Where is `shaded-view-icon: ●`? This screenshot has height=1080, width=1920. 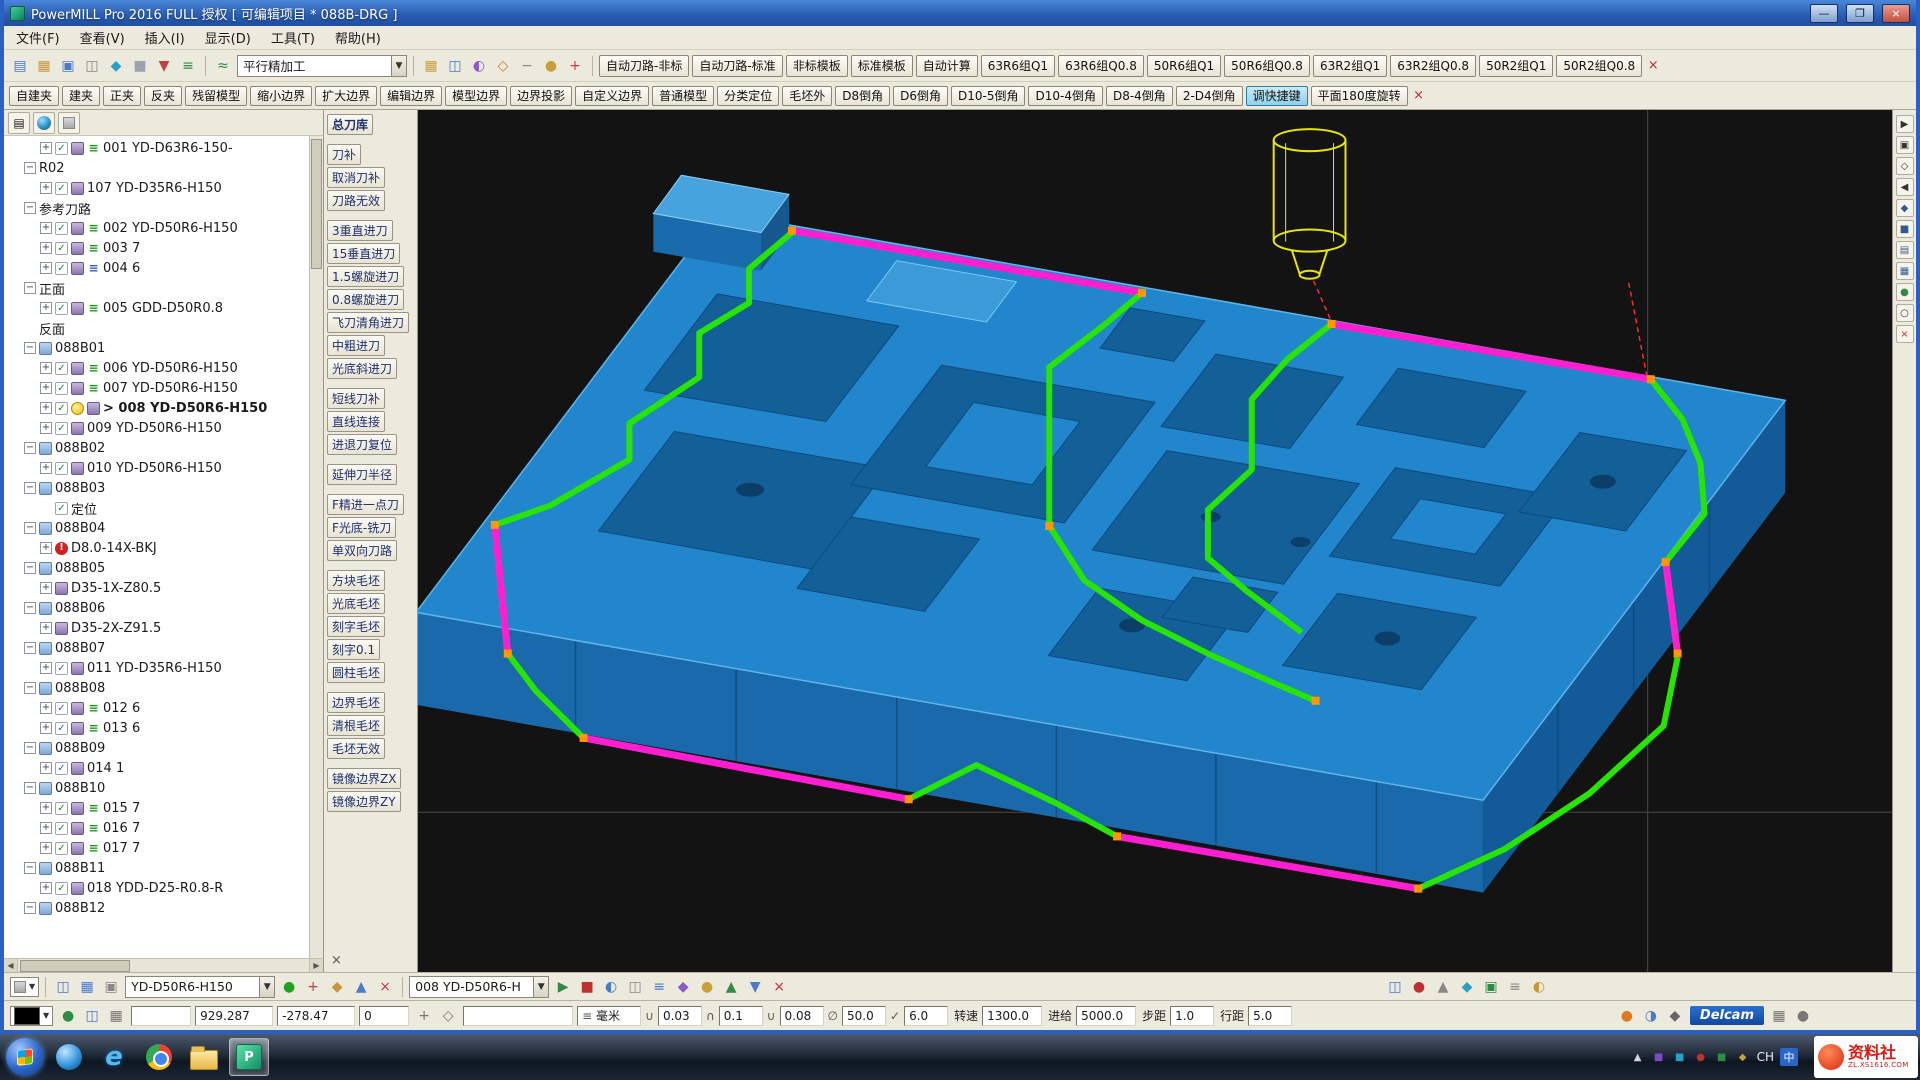
shaded-view-icon: ● is located at coordinates (289, 987).